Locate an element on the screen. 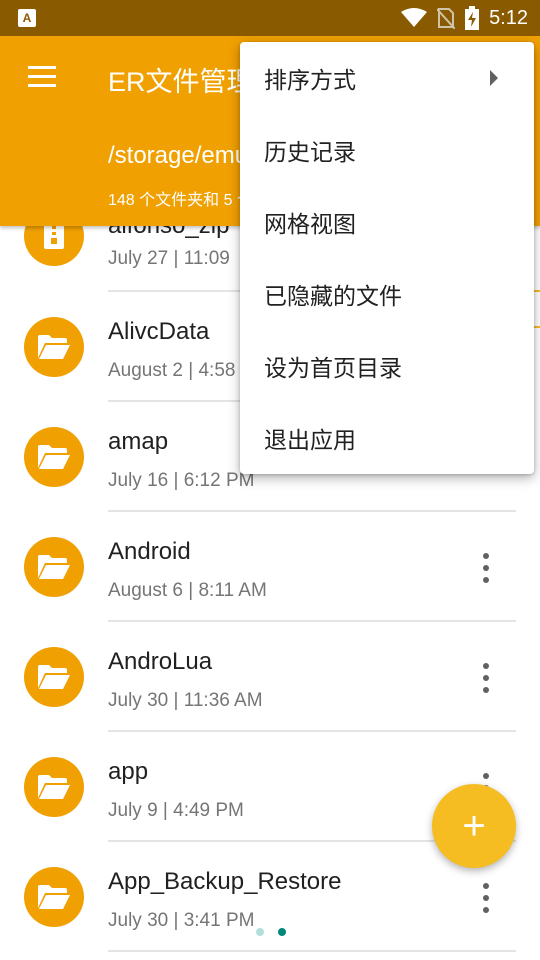 The width and height of the screenshot is (540, 960). status-bar: A 5:12 is located at coordinates (270, 18).